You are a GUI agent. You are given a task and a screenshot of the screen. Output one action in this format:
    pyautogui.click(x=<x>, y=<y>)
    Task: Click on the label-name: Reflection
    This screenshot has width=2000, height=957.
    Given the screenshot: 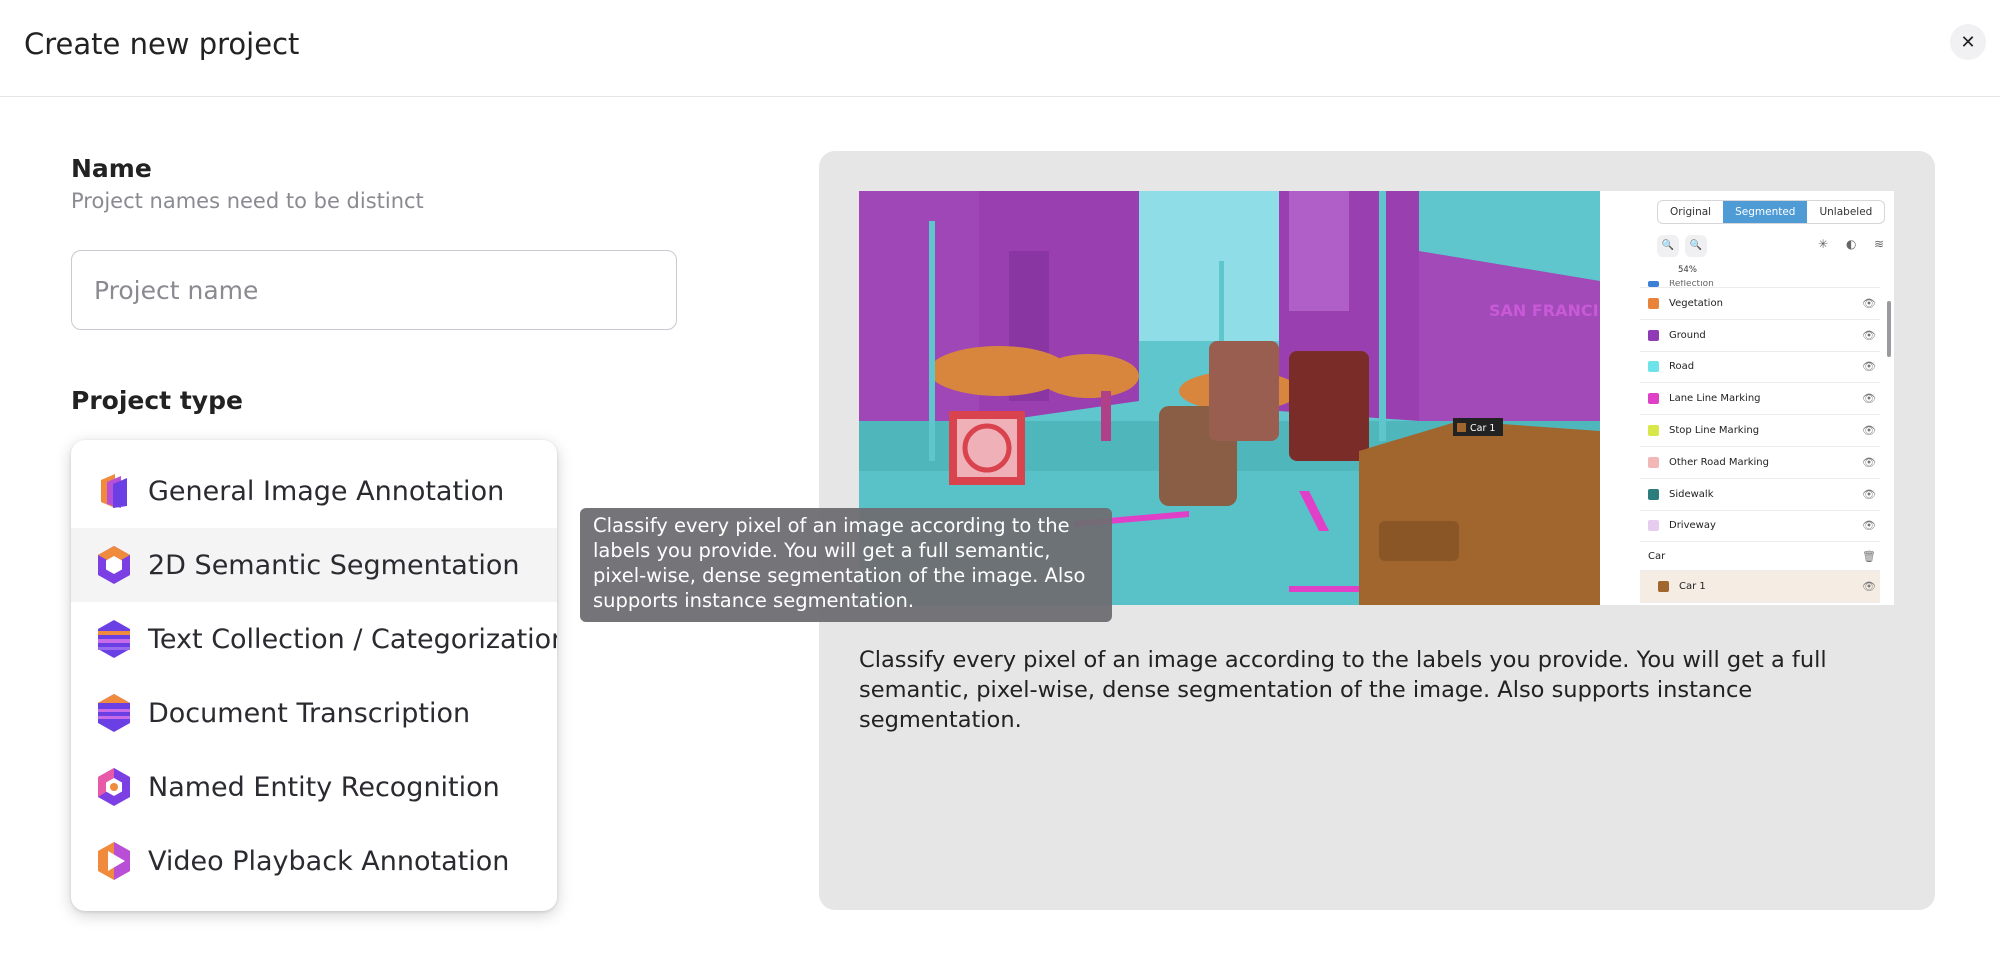 What is the action you would take?
    pyautogui.click(x=1691, y=284)
    